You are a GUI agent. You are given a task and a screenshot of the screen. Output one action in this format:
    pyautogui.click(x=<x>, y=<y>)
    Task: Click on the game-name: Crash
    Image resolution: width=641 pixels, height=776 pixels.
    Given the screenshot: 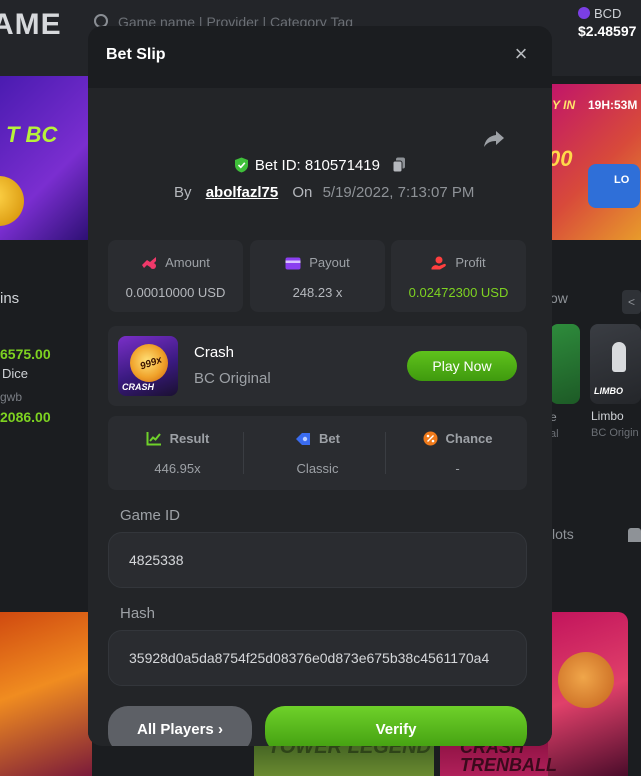 What is the action you would take?
    pyautogui.click(x=214, y=352)
    